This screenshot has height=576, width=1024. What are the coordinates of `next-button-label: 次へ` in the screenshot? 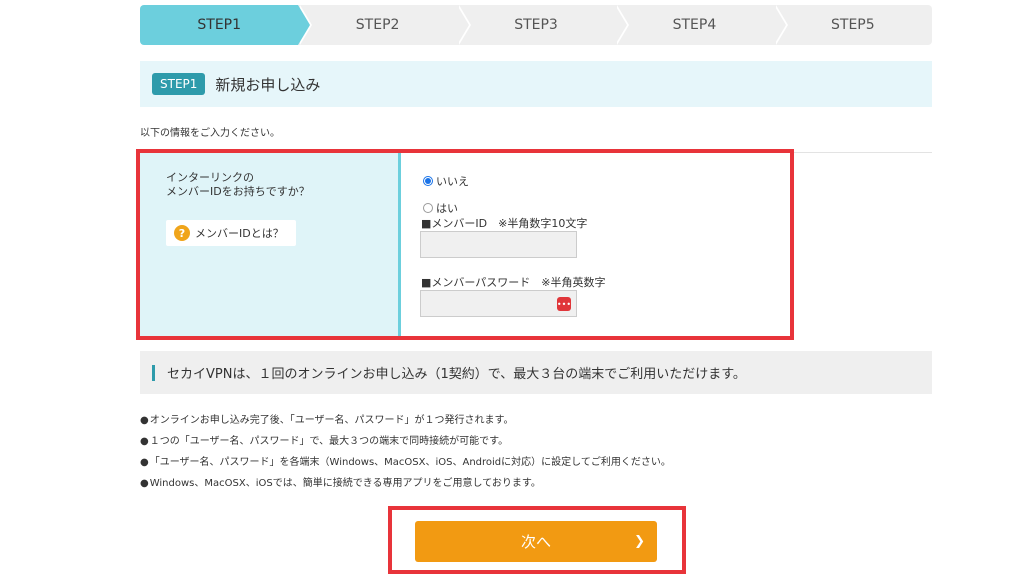 It's located at (535, 542).